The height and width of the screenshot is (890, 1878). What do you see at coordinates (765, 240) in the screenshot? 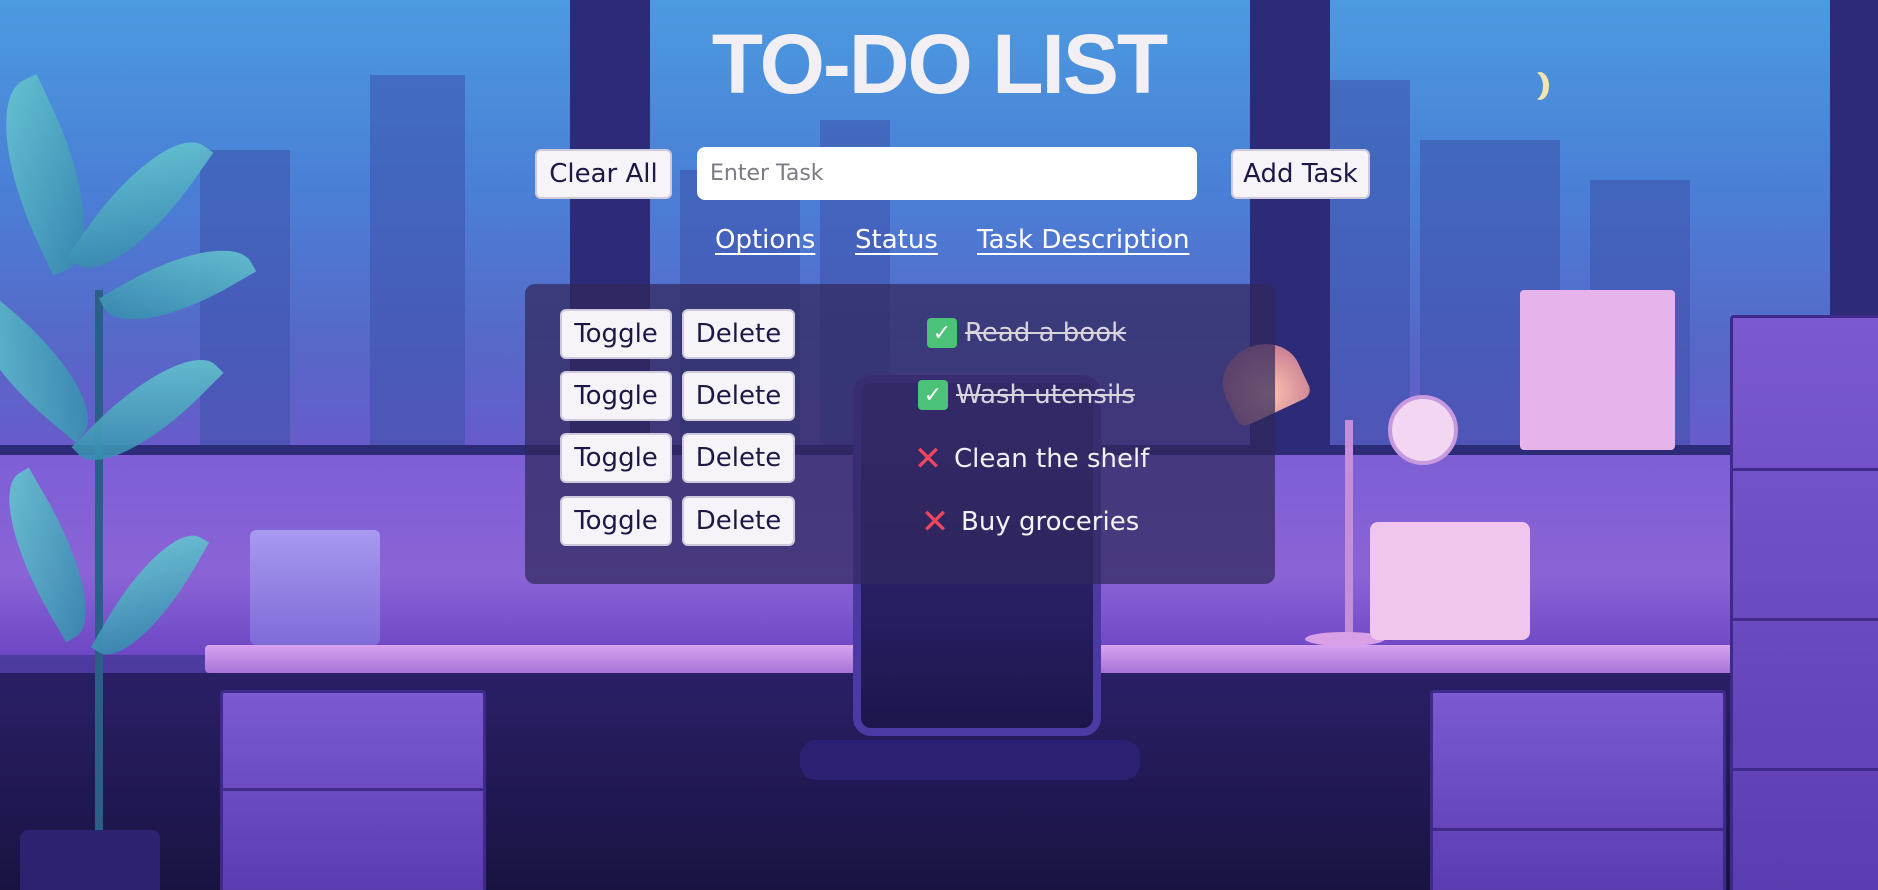
I see `column-header-options: Options` at bounding box center [765, 240].